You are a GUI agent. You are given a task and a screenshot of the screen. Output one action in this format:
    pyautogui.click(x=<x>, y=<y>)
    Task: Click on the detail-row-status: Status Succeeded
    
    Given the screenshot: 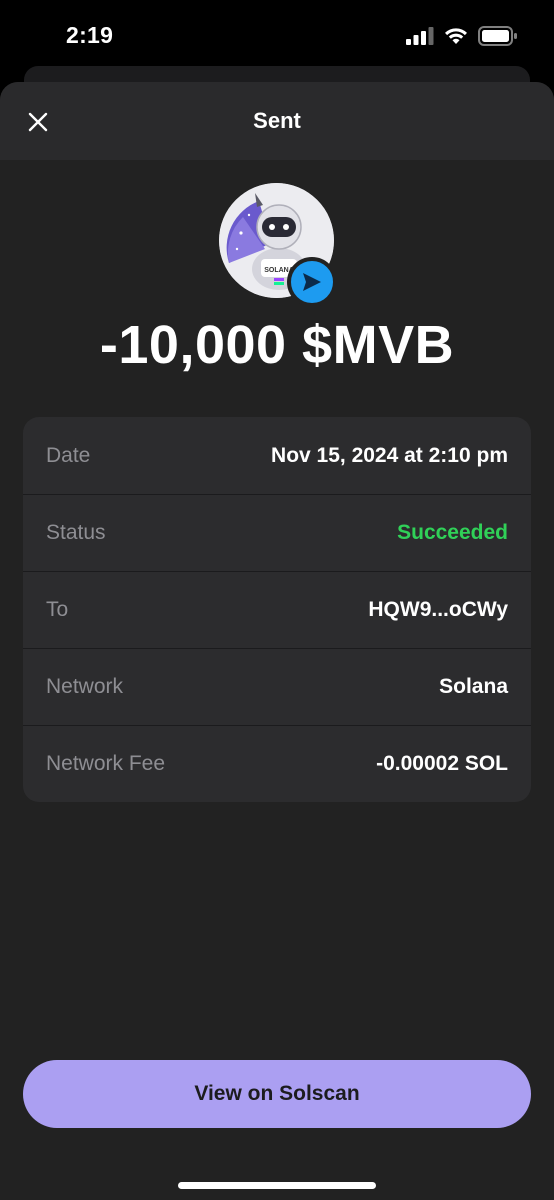 What is the action you would take?
    pyautogui.click(x=277, y=532)
    